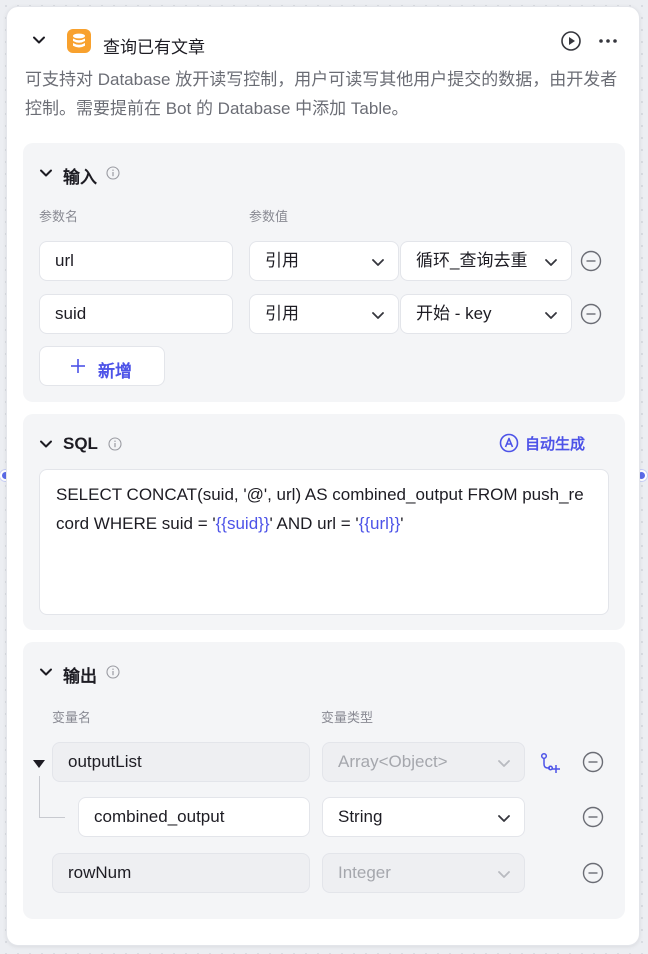  Describe the element at coordinates (181, 873) in the screenshot. I see `var-name-input: rowNum` at that location.